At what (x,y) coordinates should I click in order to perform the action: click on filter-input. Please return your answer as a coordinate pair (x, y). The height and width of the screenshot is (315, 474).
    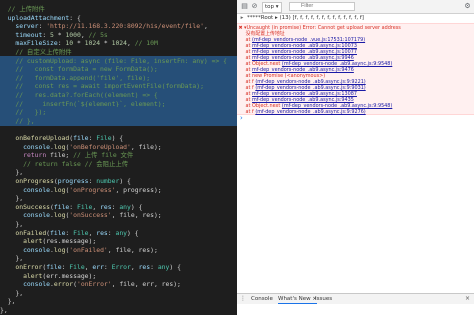
    Looking at the image, I should click on (322, 6).